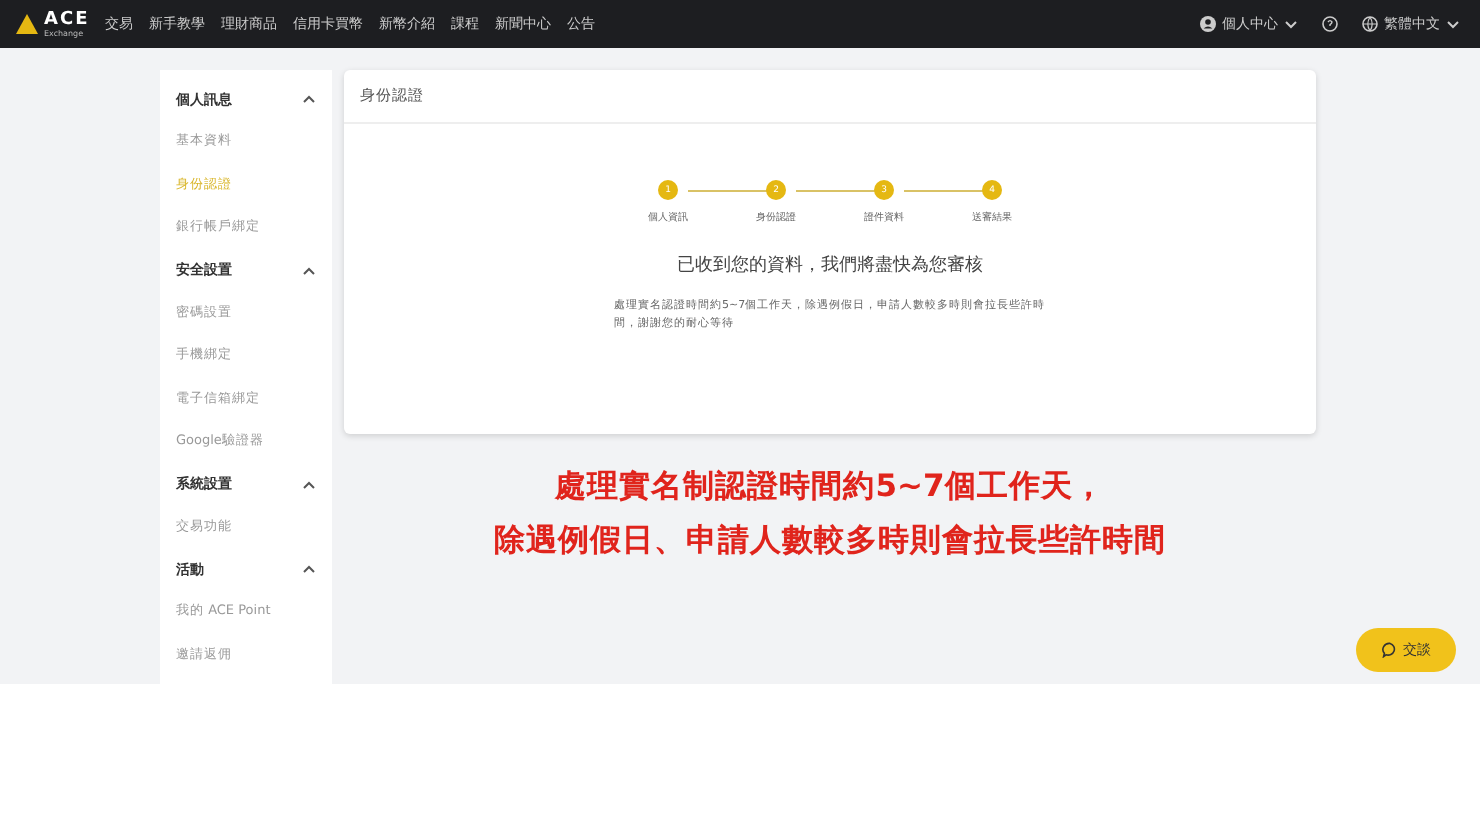 The height and width of the screenshot is (832, 1480). What do you see at coordinates (830, 266) in the screenshot?
I see `status-heading: 已收到您的資料，我們將盡快為您審核` at bounding box center [830, 266].